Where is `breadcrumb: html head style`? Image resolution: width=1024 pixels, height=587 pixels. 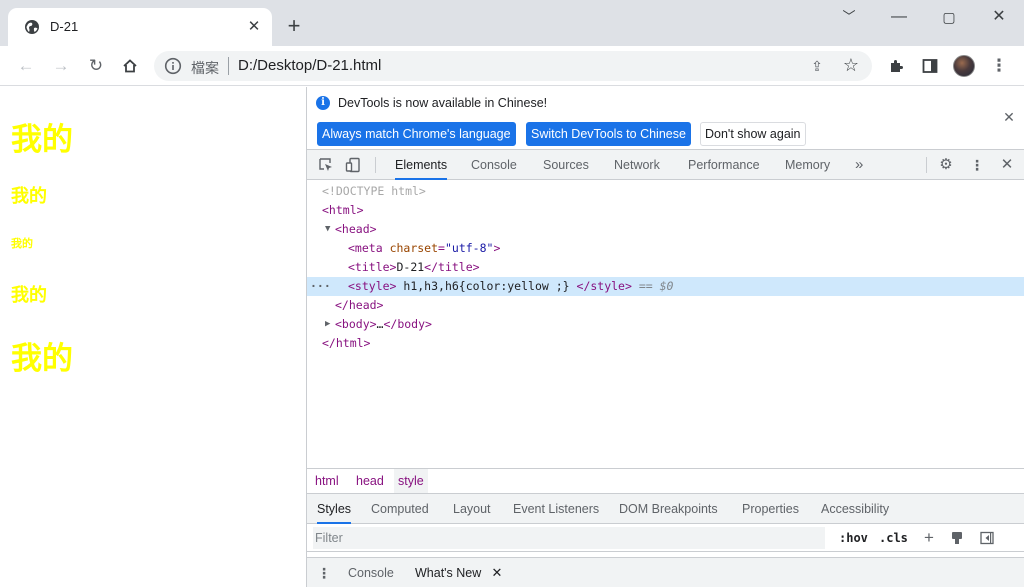
breadcrumb: html head style is located at coordinates (665, 481).